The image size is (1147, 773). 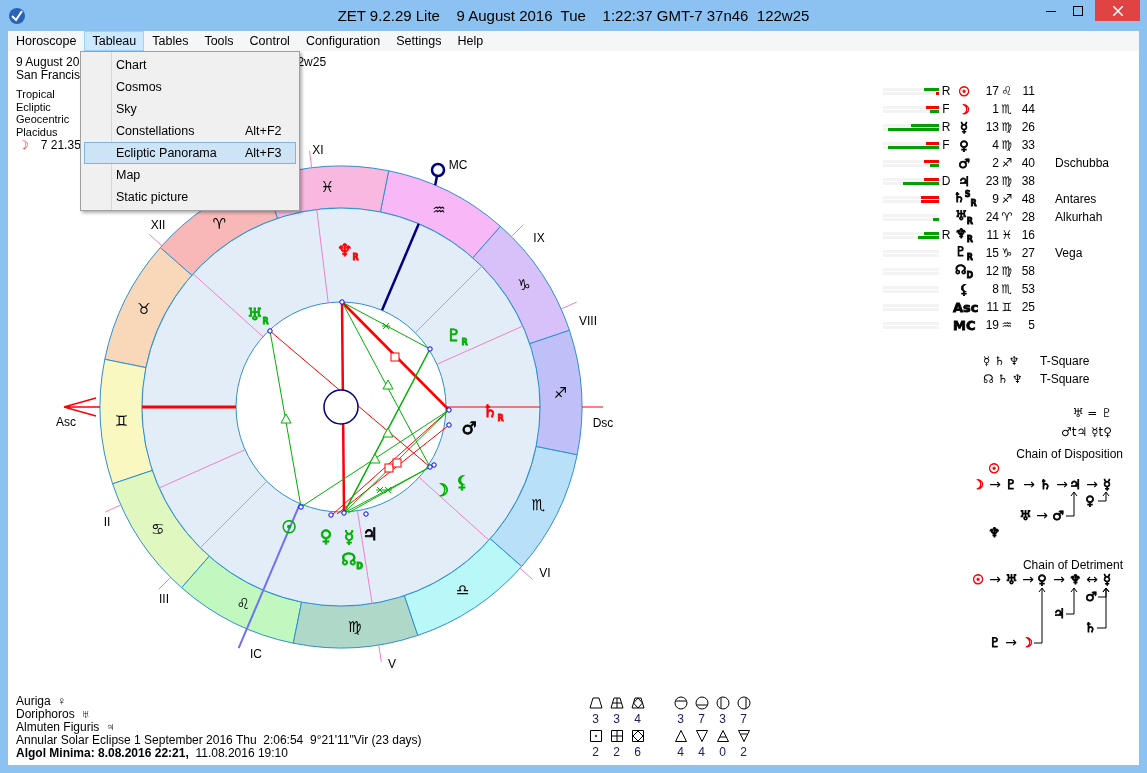 I want to click on angle-label: Asc, so click(x=66, y=422).